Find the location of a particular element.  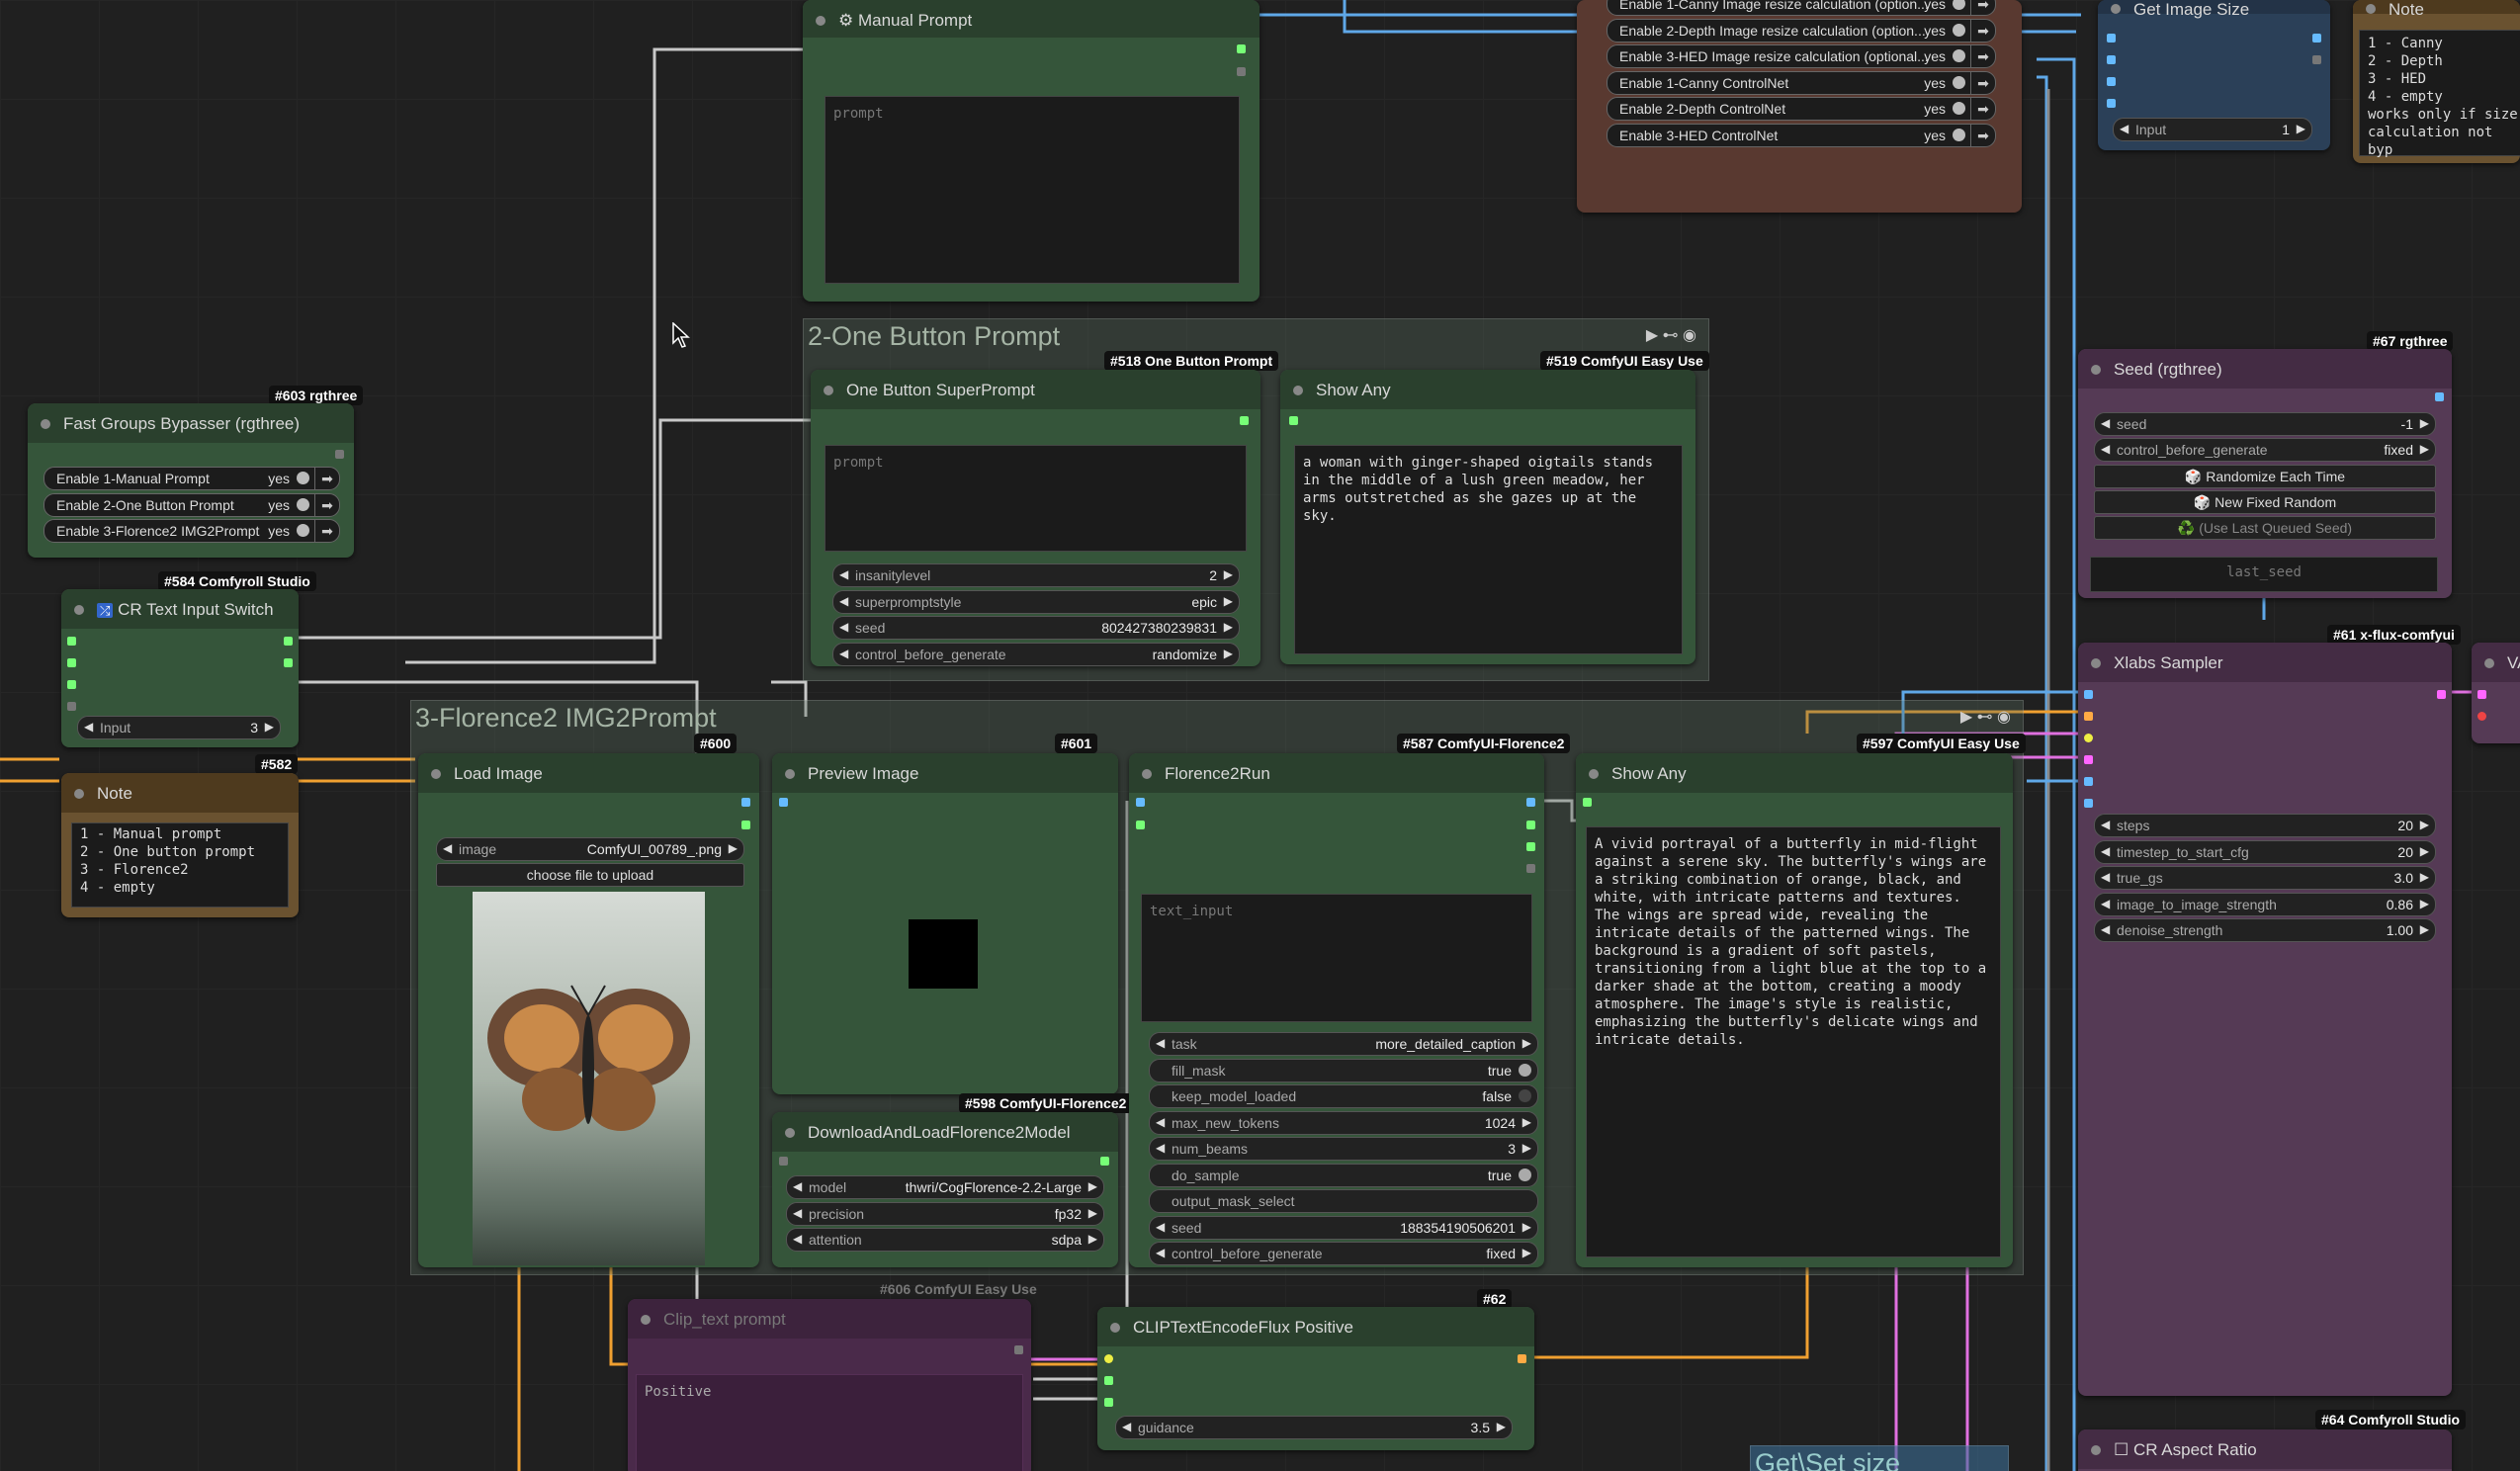

group-toggle-row: Enable 1-Canny ControlNet yes ➡ is located at coordinates (1801, 82).